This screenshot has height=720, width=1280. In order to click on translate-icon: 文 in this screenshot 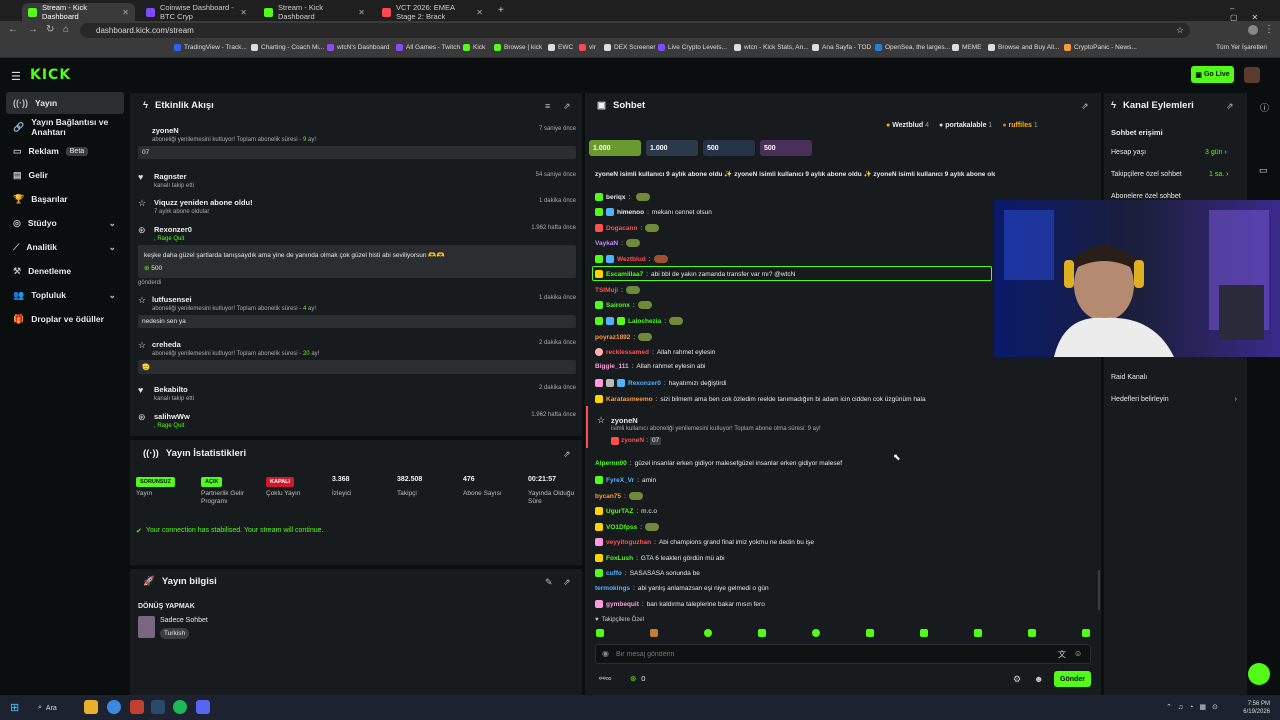, I will do `click(1062, 654)`.